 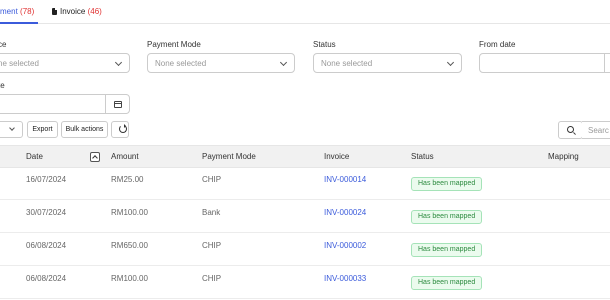 I want to click on tab-payment: yment (78), so click(x=19, y=12).